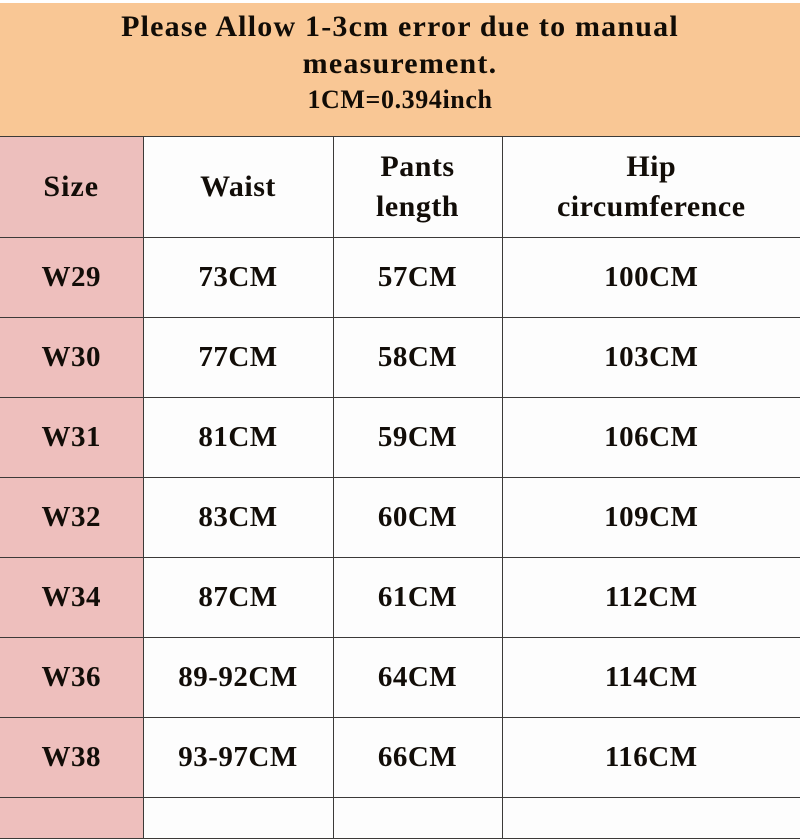 The image size is (800, 839). I want to click on table-row: W36 89-92CM 64CM 114CM, so click(400, 678).